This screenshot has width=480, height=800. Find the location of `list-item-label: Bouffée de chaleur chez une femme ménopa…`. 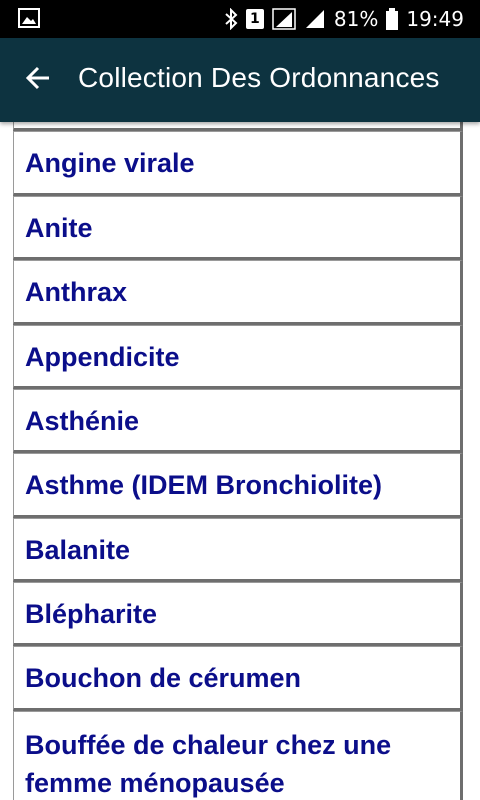

list-item-label: Bouffée de chaleur chez une femme ménopa… is located at coordinates (208, 764).